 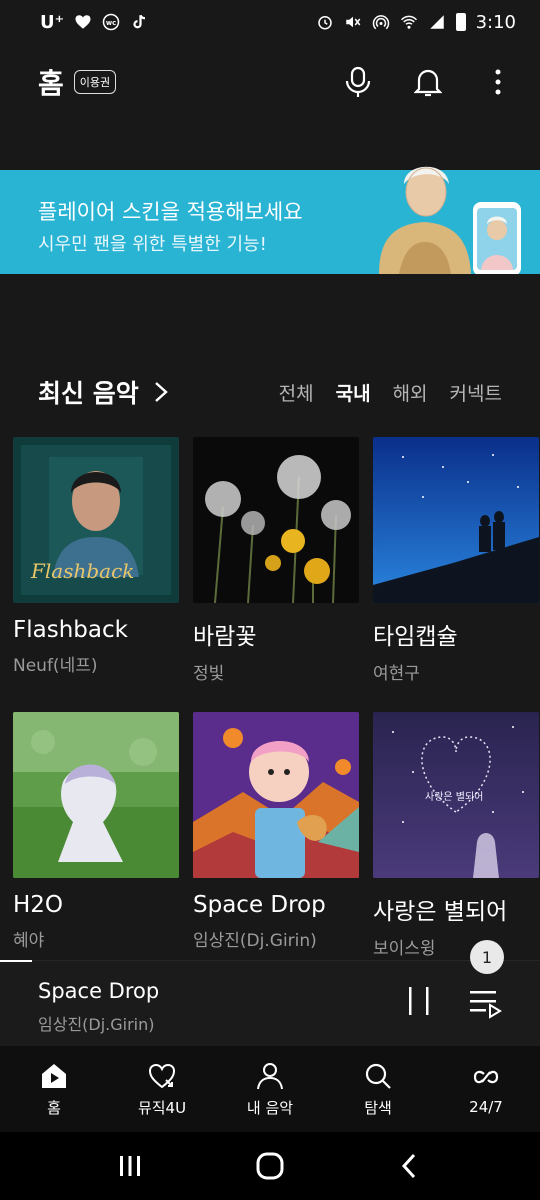 What do you see at coordinates (404, 949) in the screenshot?
I see `album-artist: 보이스윙` at bounding box center [404, 949].